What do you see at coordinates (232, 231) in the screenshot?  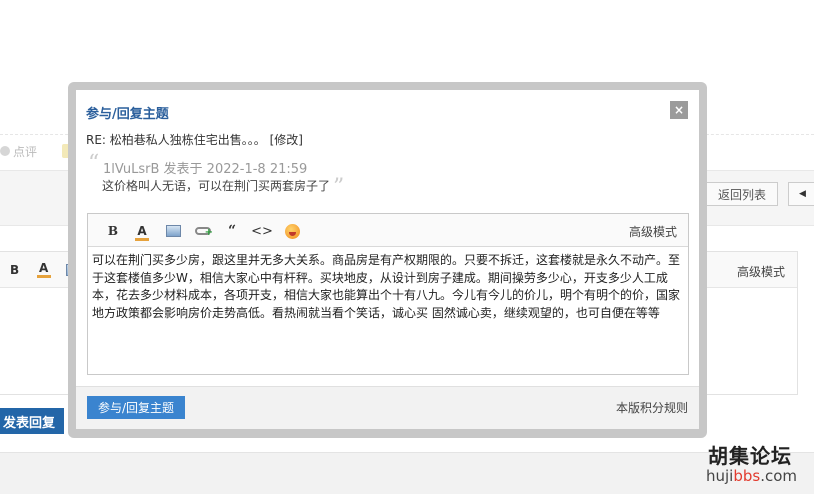 I see `insert-quote-button: “` at bounding box center [232, 231].